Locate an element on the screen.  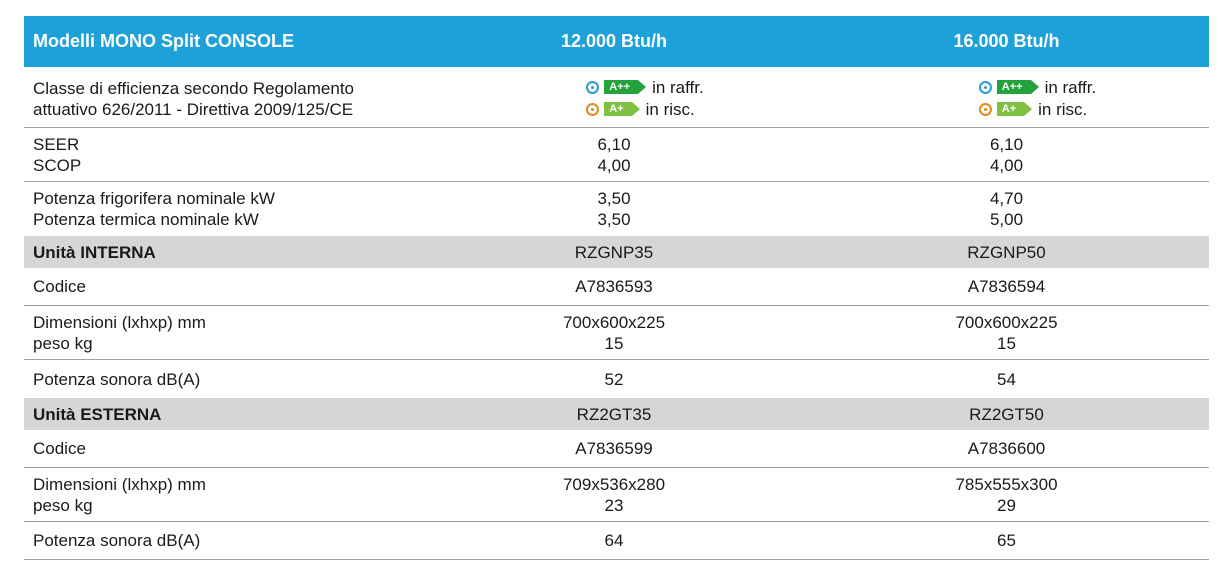
outdoor-dim-col1: 709x536x280 23 is located at coordinates (614, 495).